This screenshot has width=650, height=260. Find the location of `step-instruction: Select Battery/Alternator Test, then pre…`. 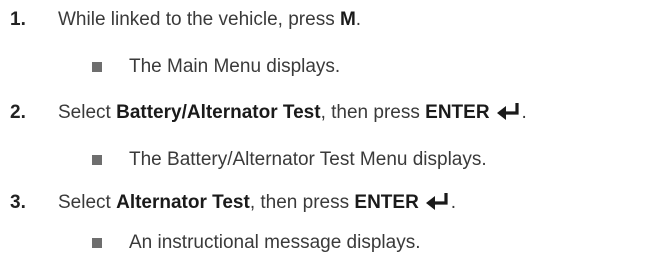

step-instruction: Select Battery/Alternator Test, then pre… is located at coordinates (292, 113).